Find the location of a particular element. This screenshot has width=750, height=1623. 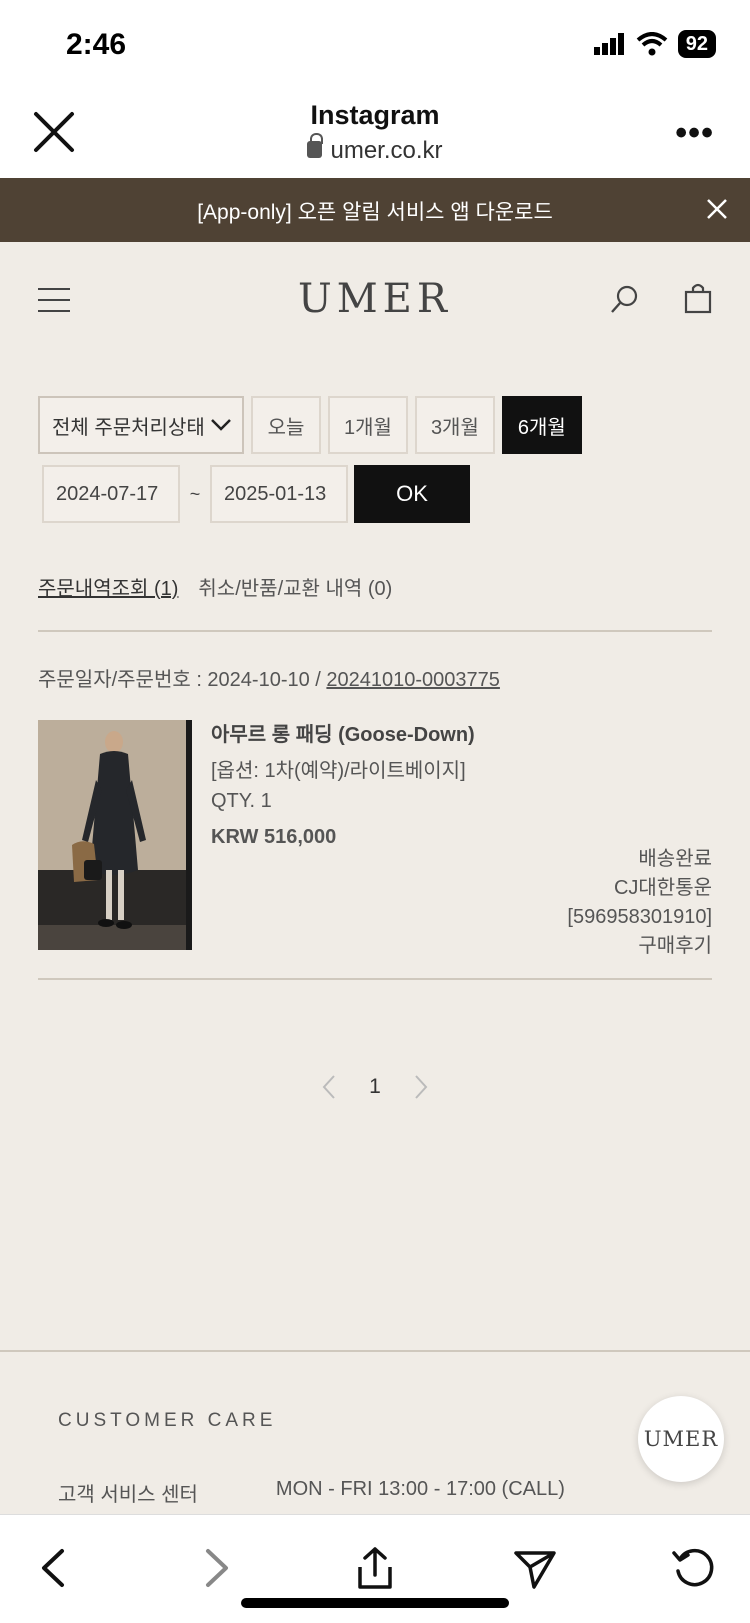

chevron-left-icon is located at coordinates (329, 1087).